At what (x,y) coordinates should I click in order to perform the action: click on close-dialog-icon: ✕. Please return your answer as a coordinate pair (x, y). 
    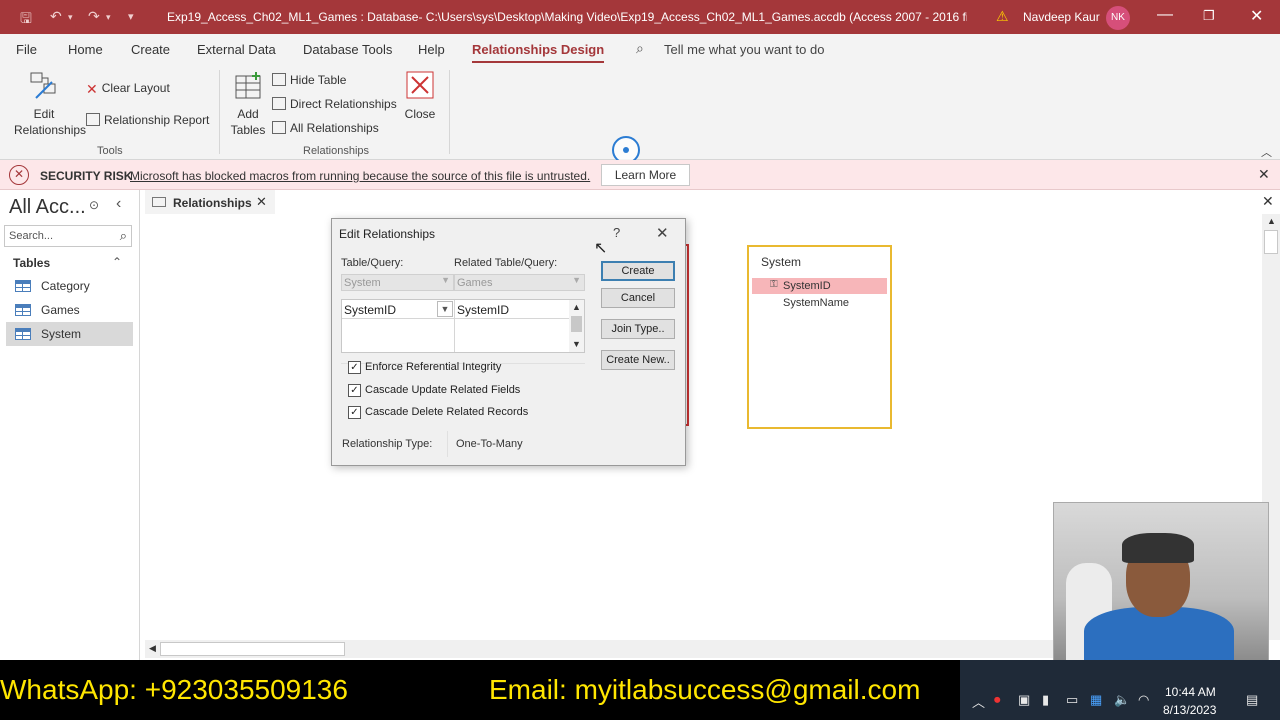
    Looking at the image, I should click on (662, 233).